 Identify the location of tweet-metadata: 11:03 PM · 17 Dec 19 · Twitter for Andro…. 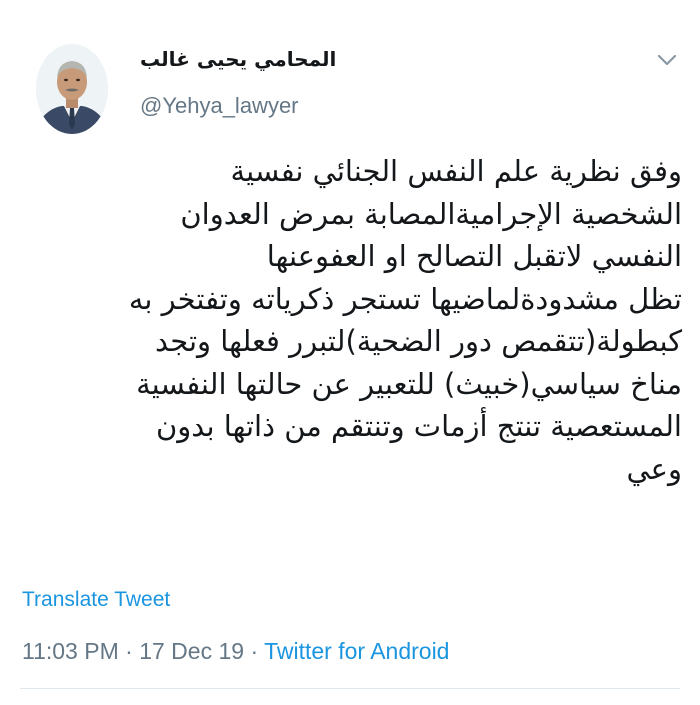
(235, 651).